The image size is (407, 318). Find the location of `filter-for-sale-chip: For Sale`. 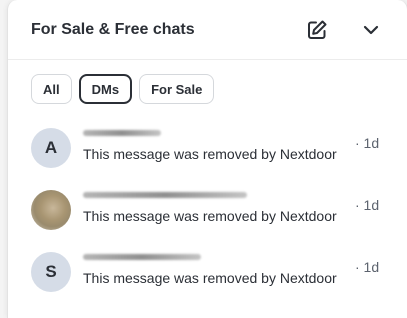

filter-for-sale-chip: For Sale is located at coordinates (177, 89).